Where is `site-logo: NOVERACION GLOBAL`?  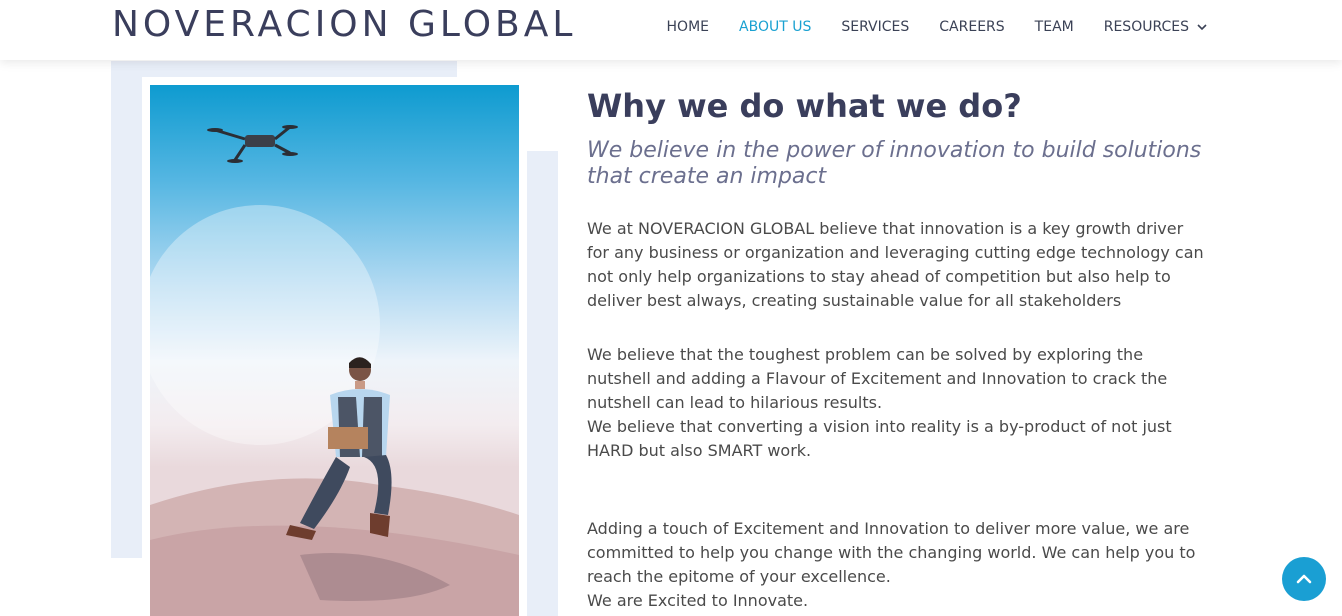 site-logo: NOVERACION GLOBAL is located at coordinates (344, 24).